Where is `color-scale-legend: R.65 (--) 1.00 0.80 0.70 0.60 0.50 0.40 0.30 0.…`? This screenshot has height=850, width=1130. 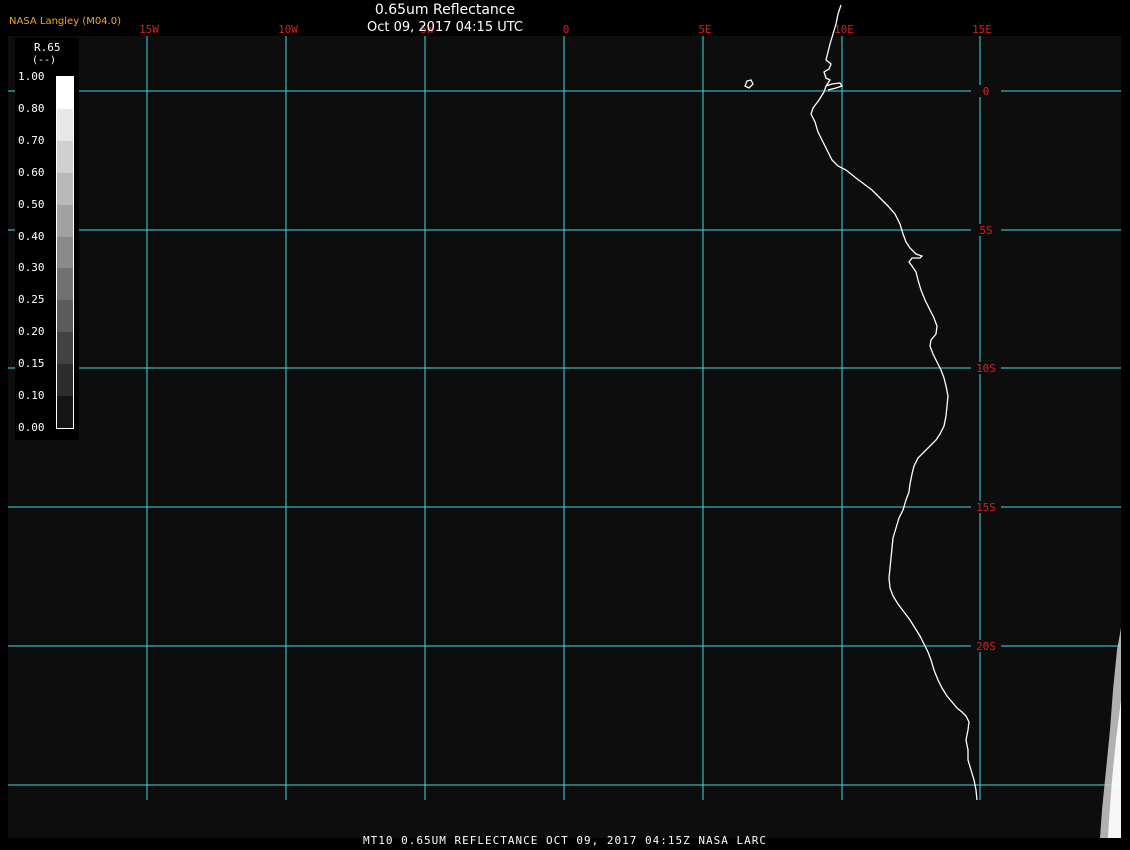 color-scale-legend: R.65 (--) 1.00 0.80 0.70 0.60 0.50 0.40 0.30 0.… is located at coordinates (47, 239).